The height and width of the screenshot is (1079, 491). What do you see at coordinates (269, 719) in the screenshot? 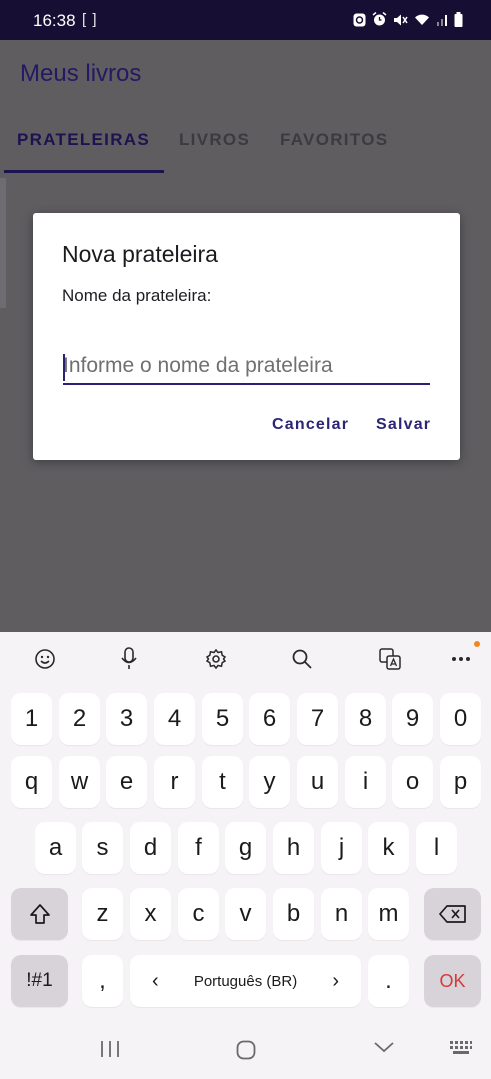
I see `key-6: 6` at bounding box center [269, 719].